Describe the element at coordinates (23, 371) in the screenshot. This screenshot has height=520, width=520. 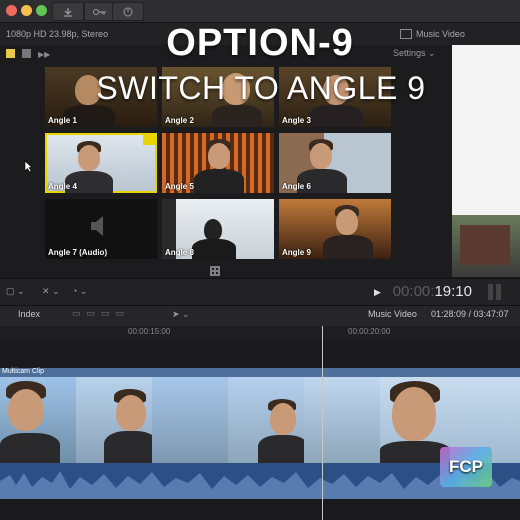
I see `clip-name: Multicam Clip` at that location.